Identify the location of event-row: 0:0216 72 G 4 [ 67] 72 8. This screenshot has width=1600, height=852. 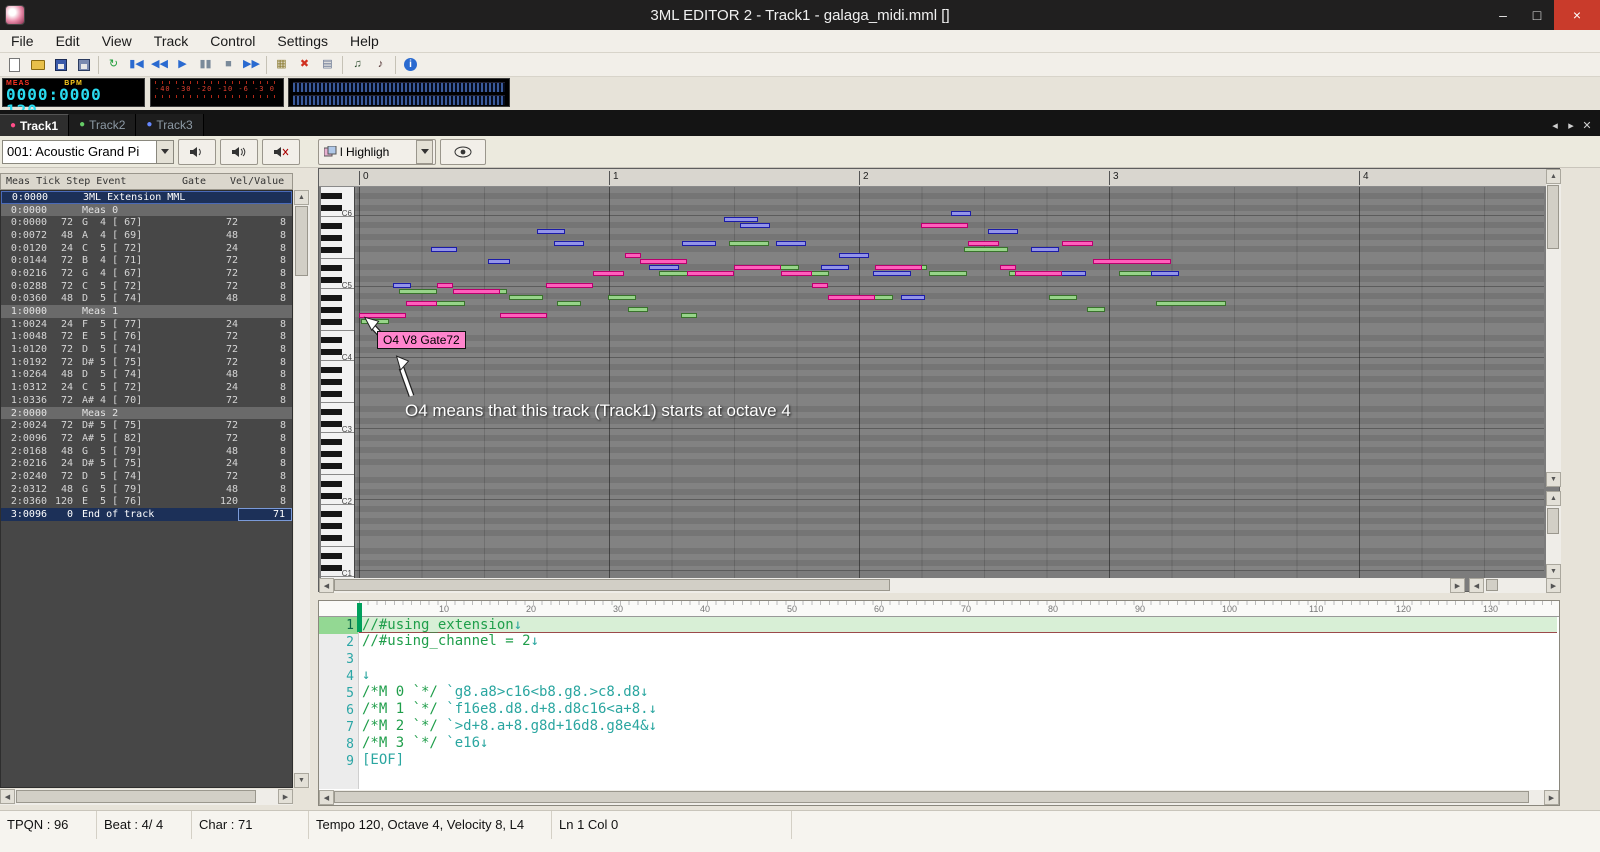
(146, 273).